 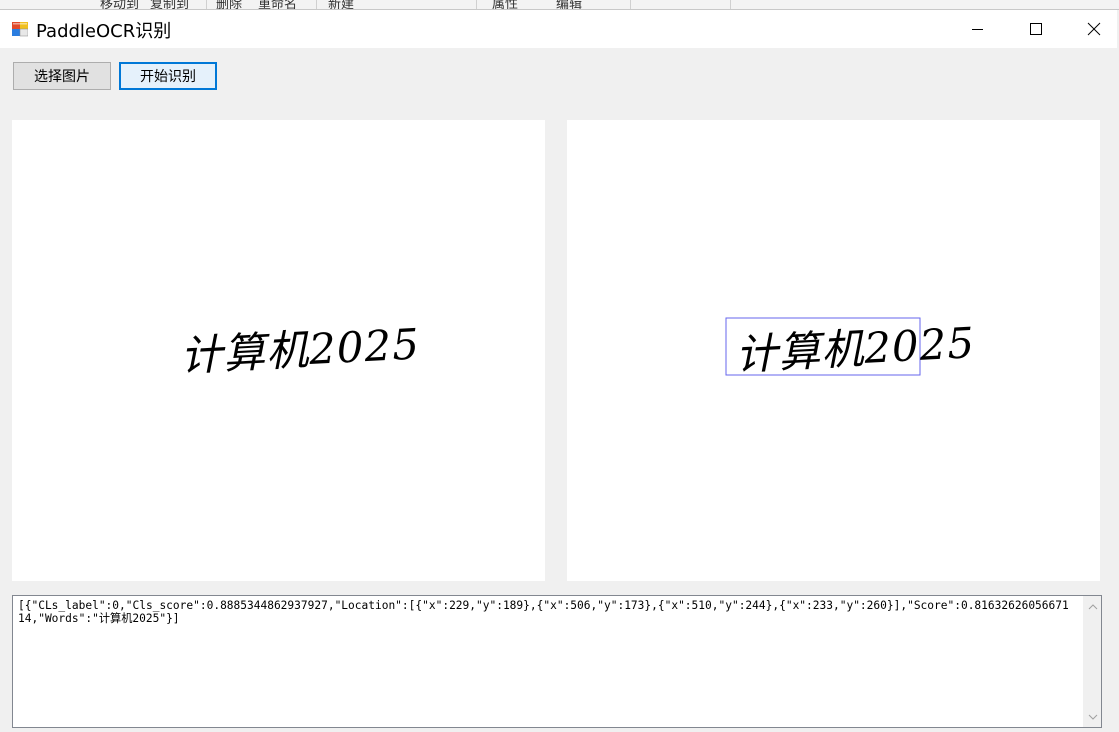 I want to click on vertical-scrollbar, so click(x=1092, y=661).